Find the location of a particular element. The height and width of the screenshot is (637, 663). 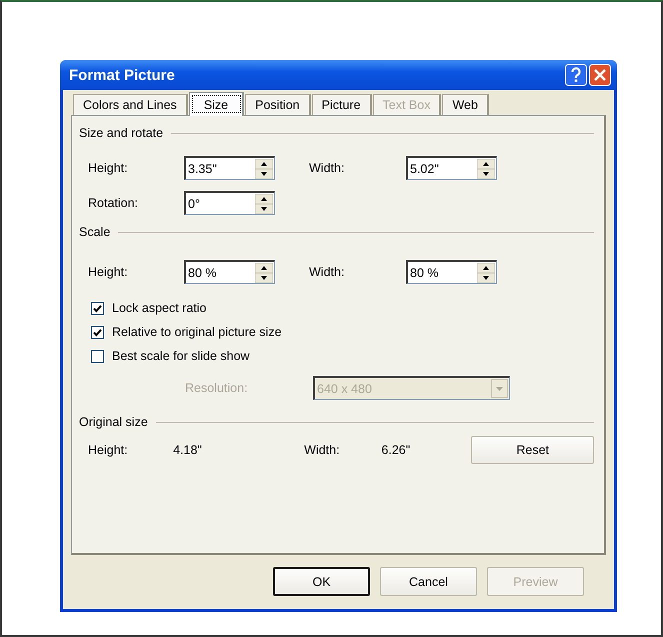

tab: Web is located at coordinates (465, 104).